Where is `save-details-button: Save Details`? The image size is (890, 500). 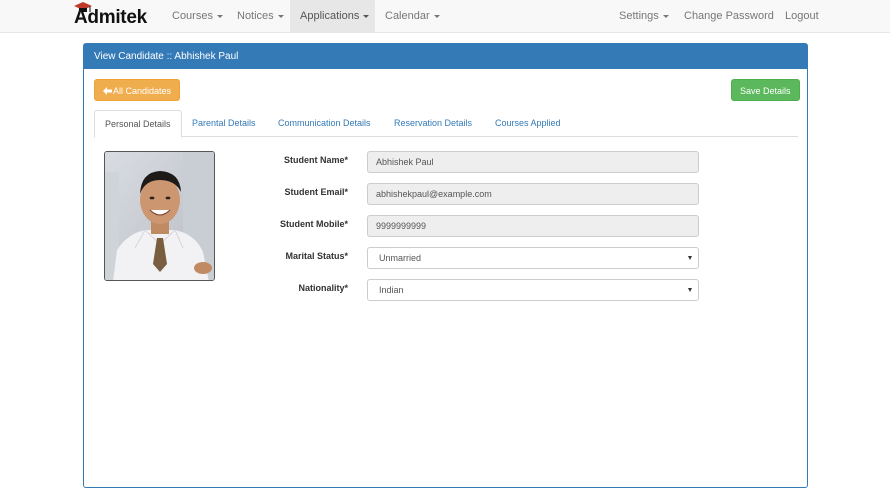 save-details-button: Save Details is located at coordinates (765, 90).